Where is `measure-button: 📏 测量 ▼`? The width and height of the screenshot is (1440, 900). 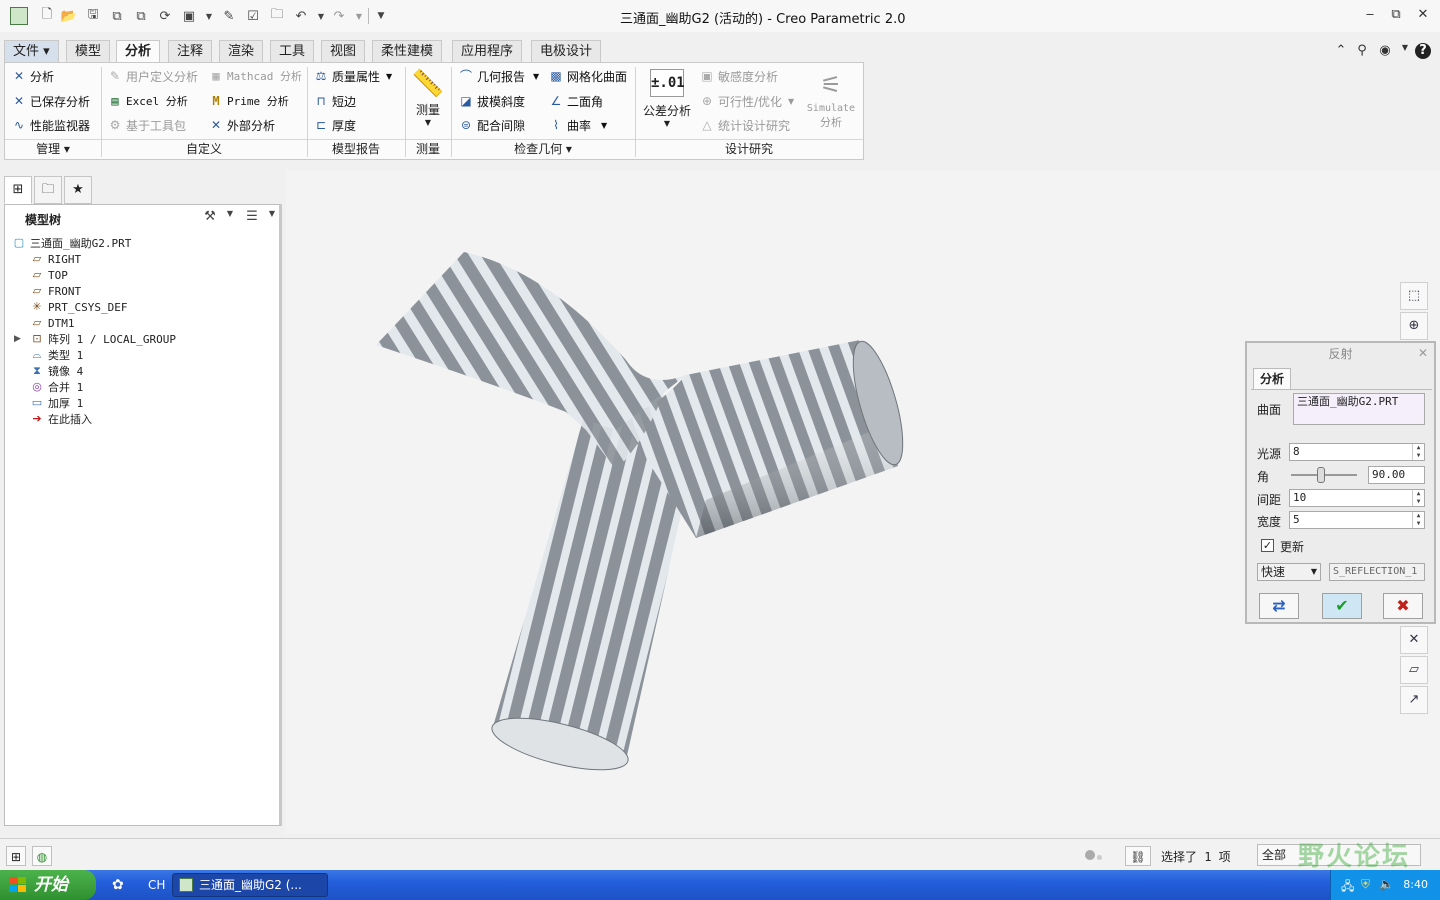 measure-button: 📏 测量 ▼ is located at coordinates (428, 102).